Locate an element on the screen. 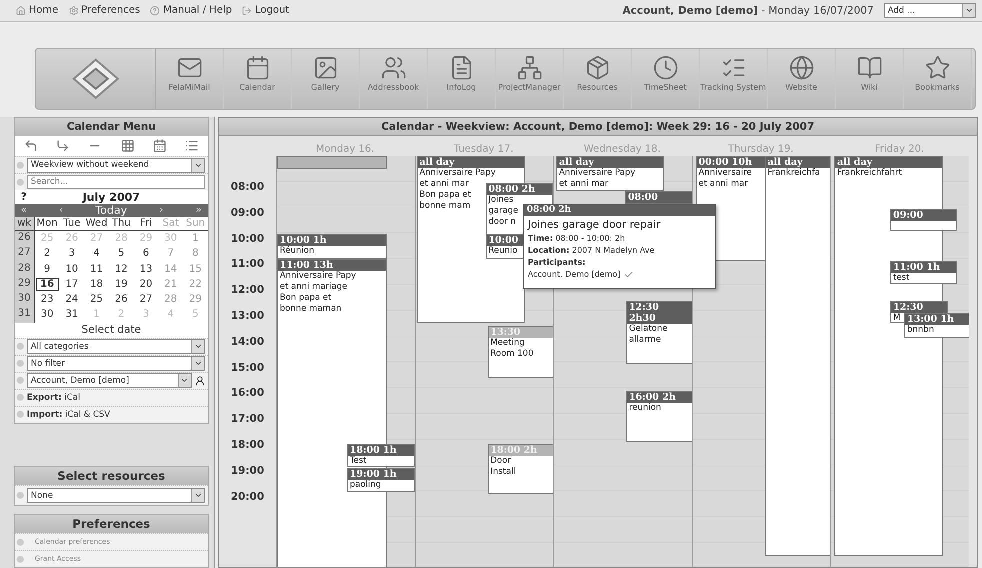  settings-icon is located at coordinates (73, 11).